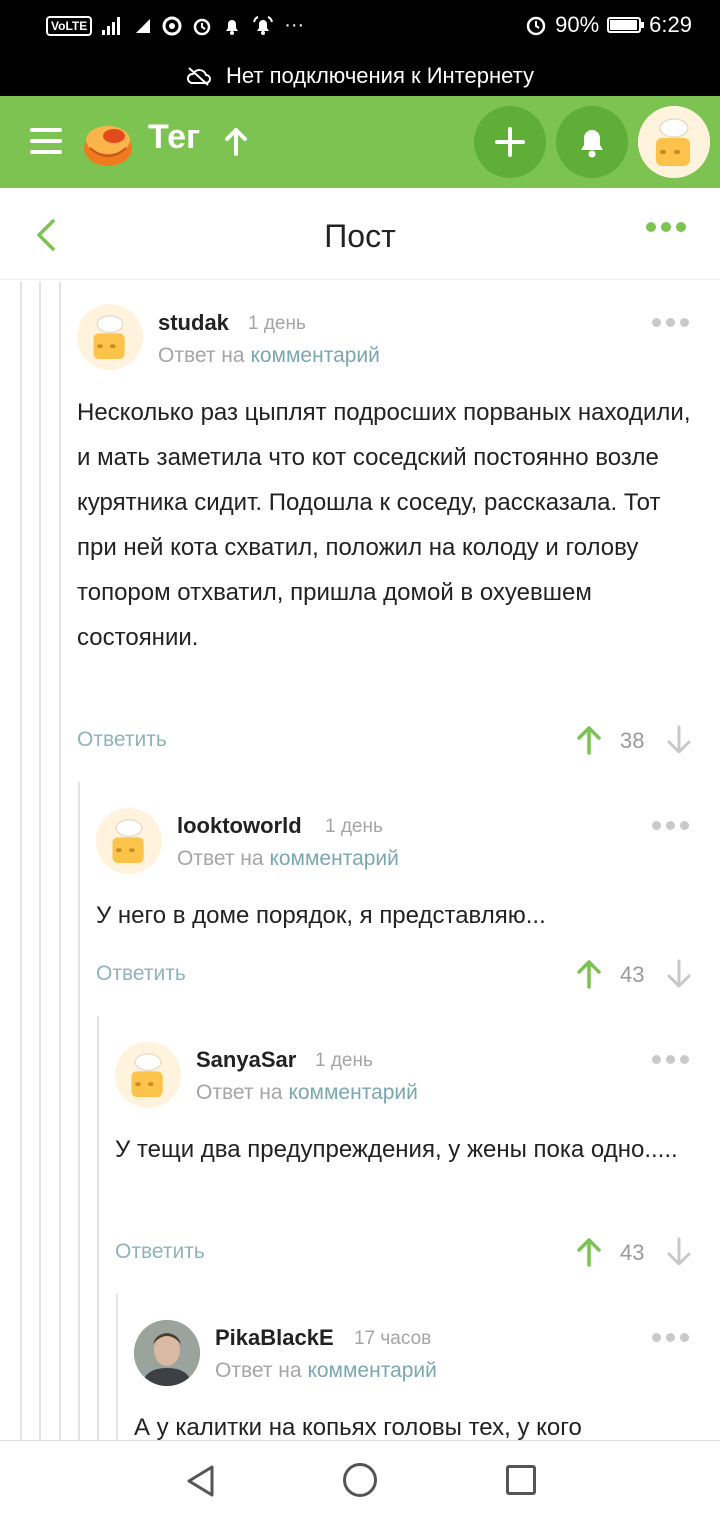 This screenshot has width=720, height=1520. What do you see at coordinates (380, 75) in the screenshot?
I see `offline-text: Нет подключения к Интернету` at bounding box center [380, 75].